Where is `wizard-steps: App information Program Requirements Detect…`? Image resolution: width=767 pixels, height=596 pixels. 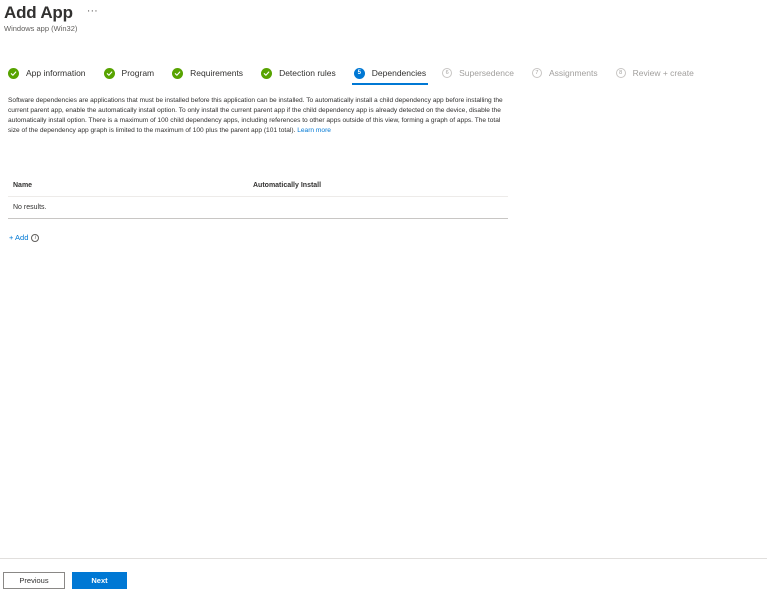
wizard-steps: App information Program Requirements Detect… is located at coordinates (351, 75).